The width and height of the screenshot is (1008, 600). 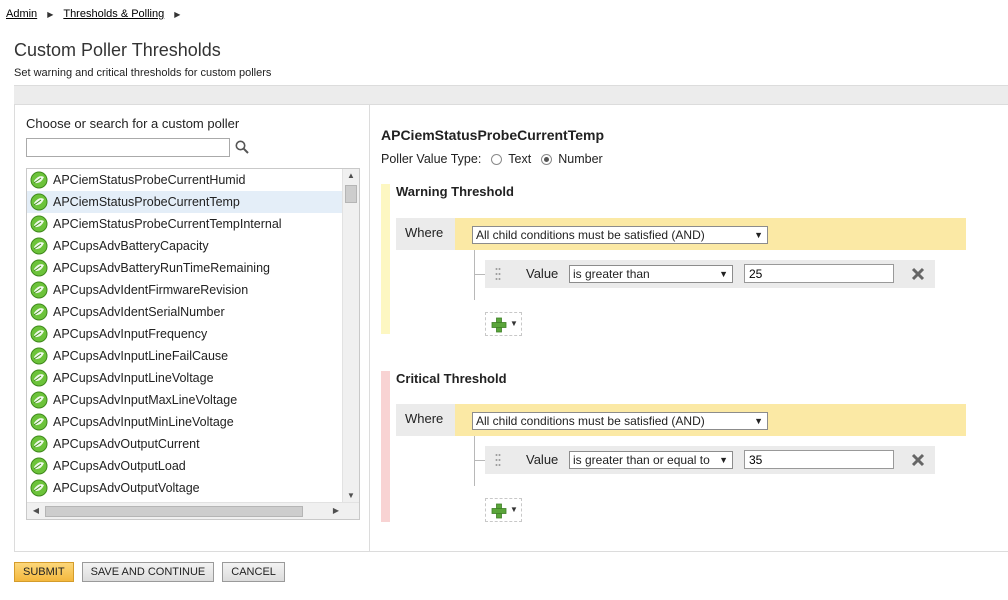 What do you see at coordinates (385, 446) in the screenshot?
I see `critical-stripe` at bounding box center [385, 446].